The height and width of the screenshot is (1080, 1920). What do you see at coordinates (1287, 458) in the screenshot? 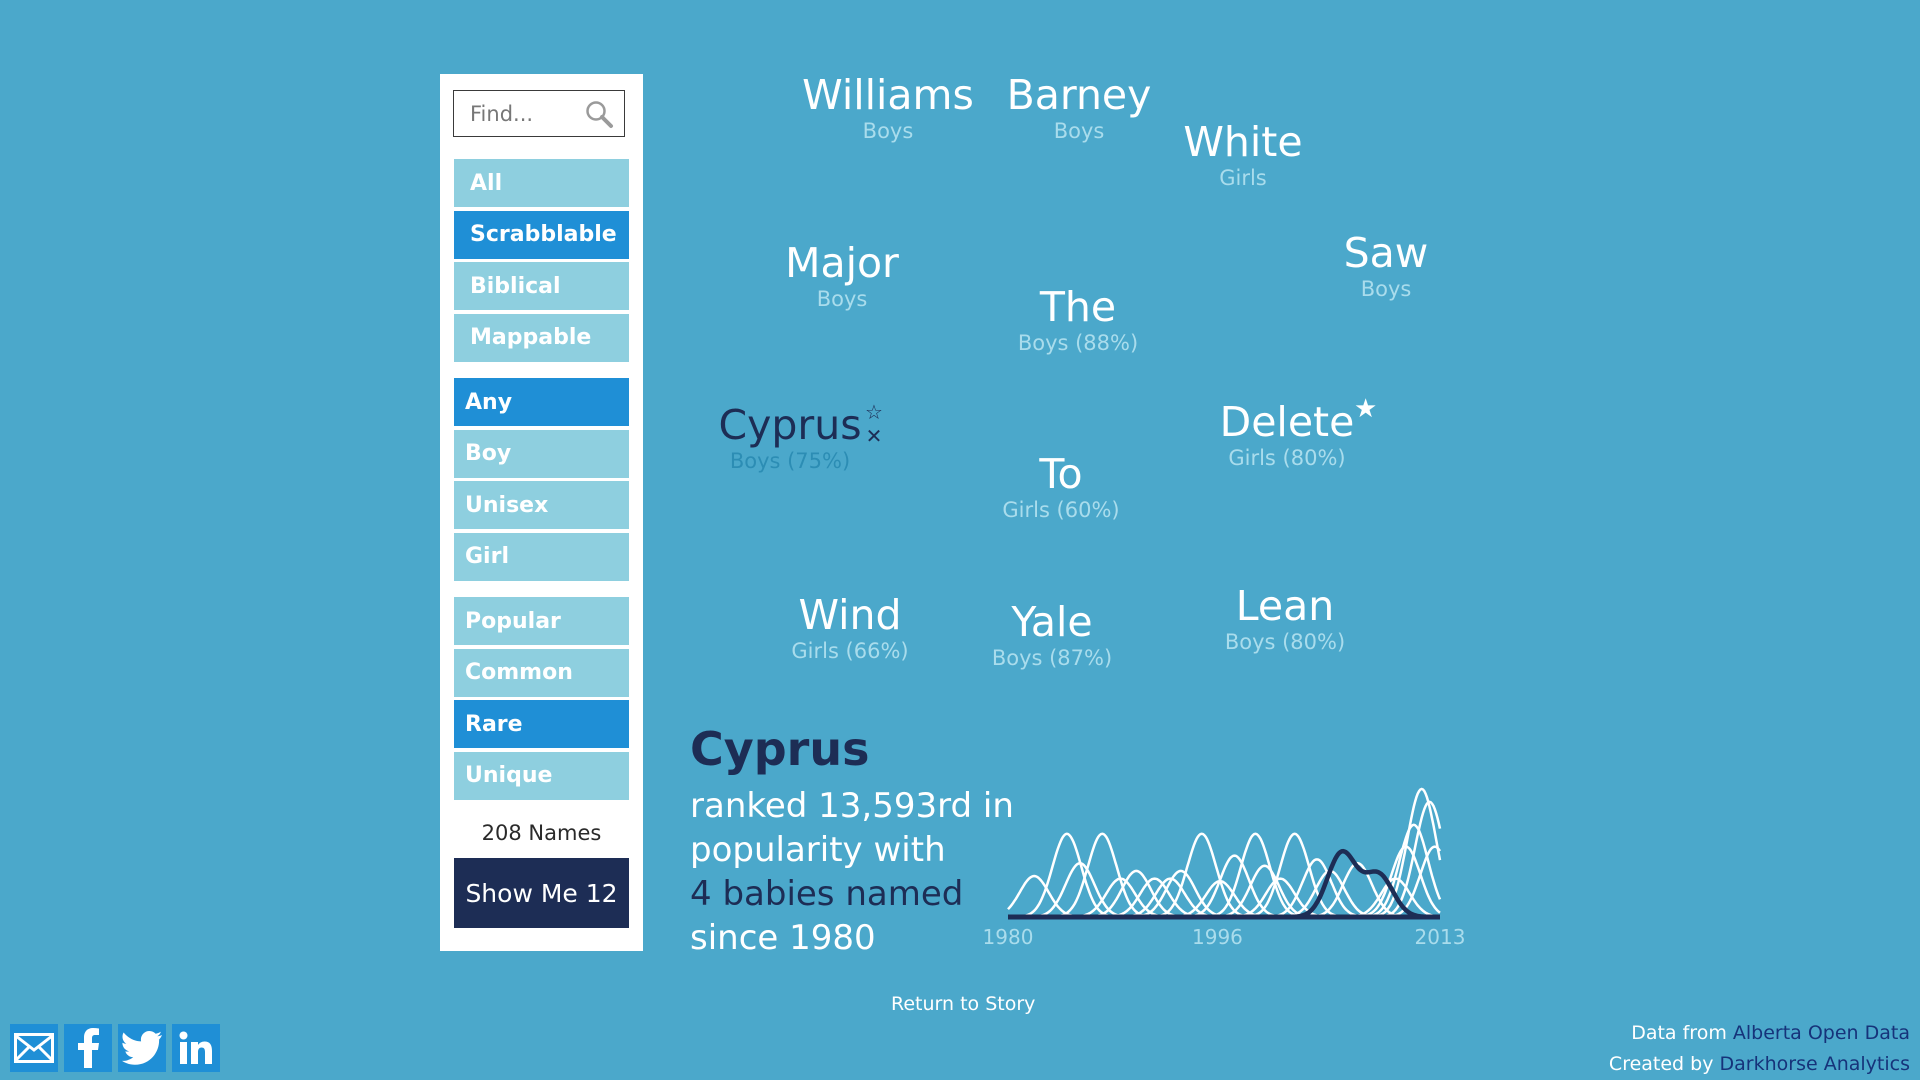
I see `gender-label: Girls (80%)` at bounding box center [1287, 458].